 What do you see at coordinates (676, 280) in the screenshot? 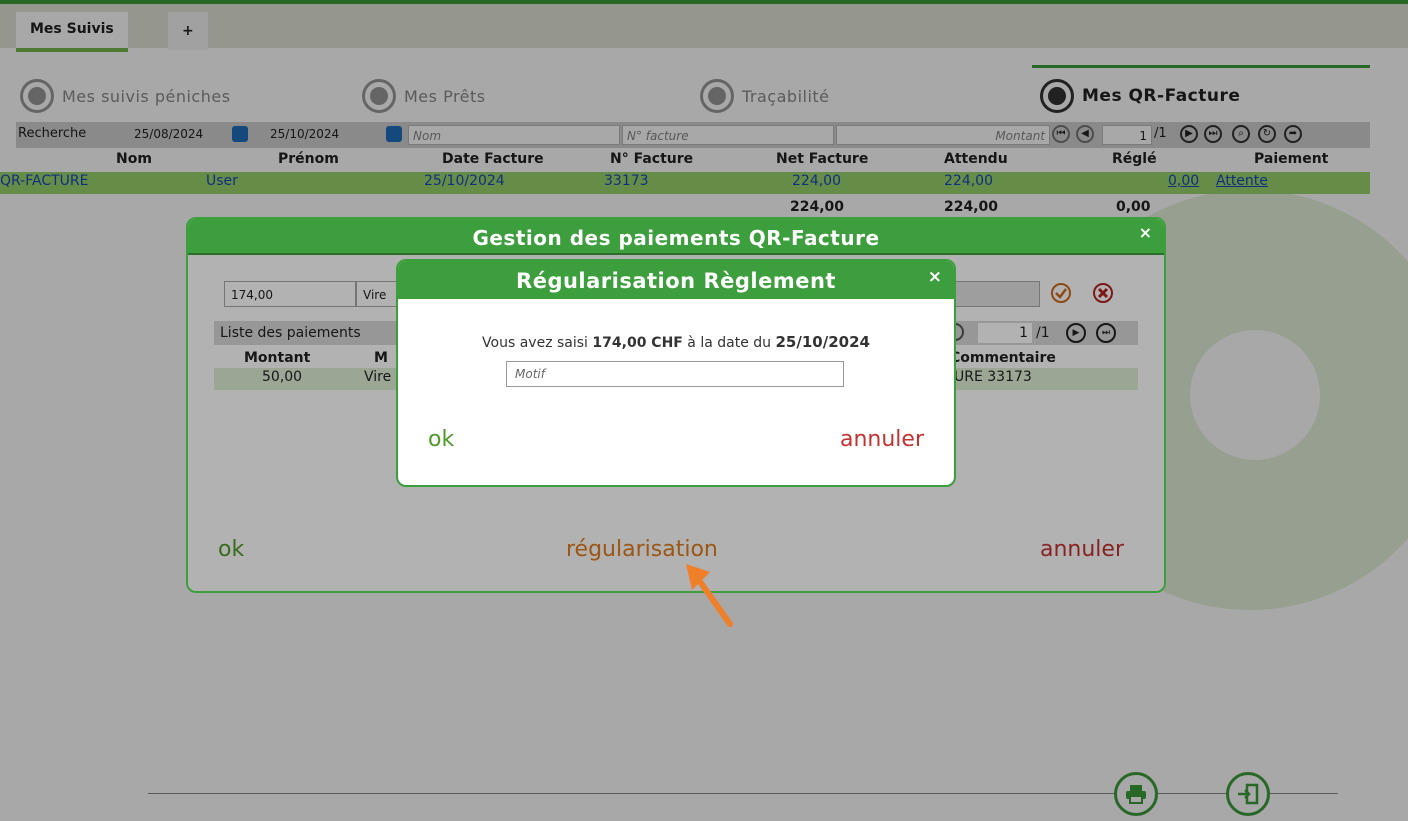
I see `dialog-title: Régularisation Règlement` at bounding box center [676, 280].